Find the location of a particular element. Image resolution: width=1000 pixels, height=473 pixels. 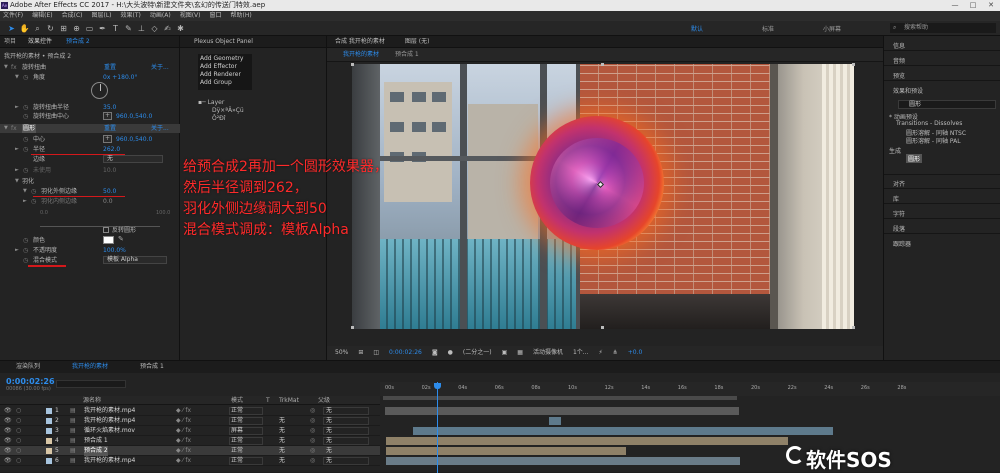

circle-effect-item: 圆形 is located at coordinates (914, 158).